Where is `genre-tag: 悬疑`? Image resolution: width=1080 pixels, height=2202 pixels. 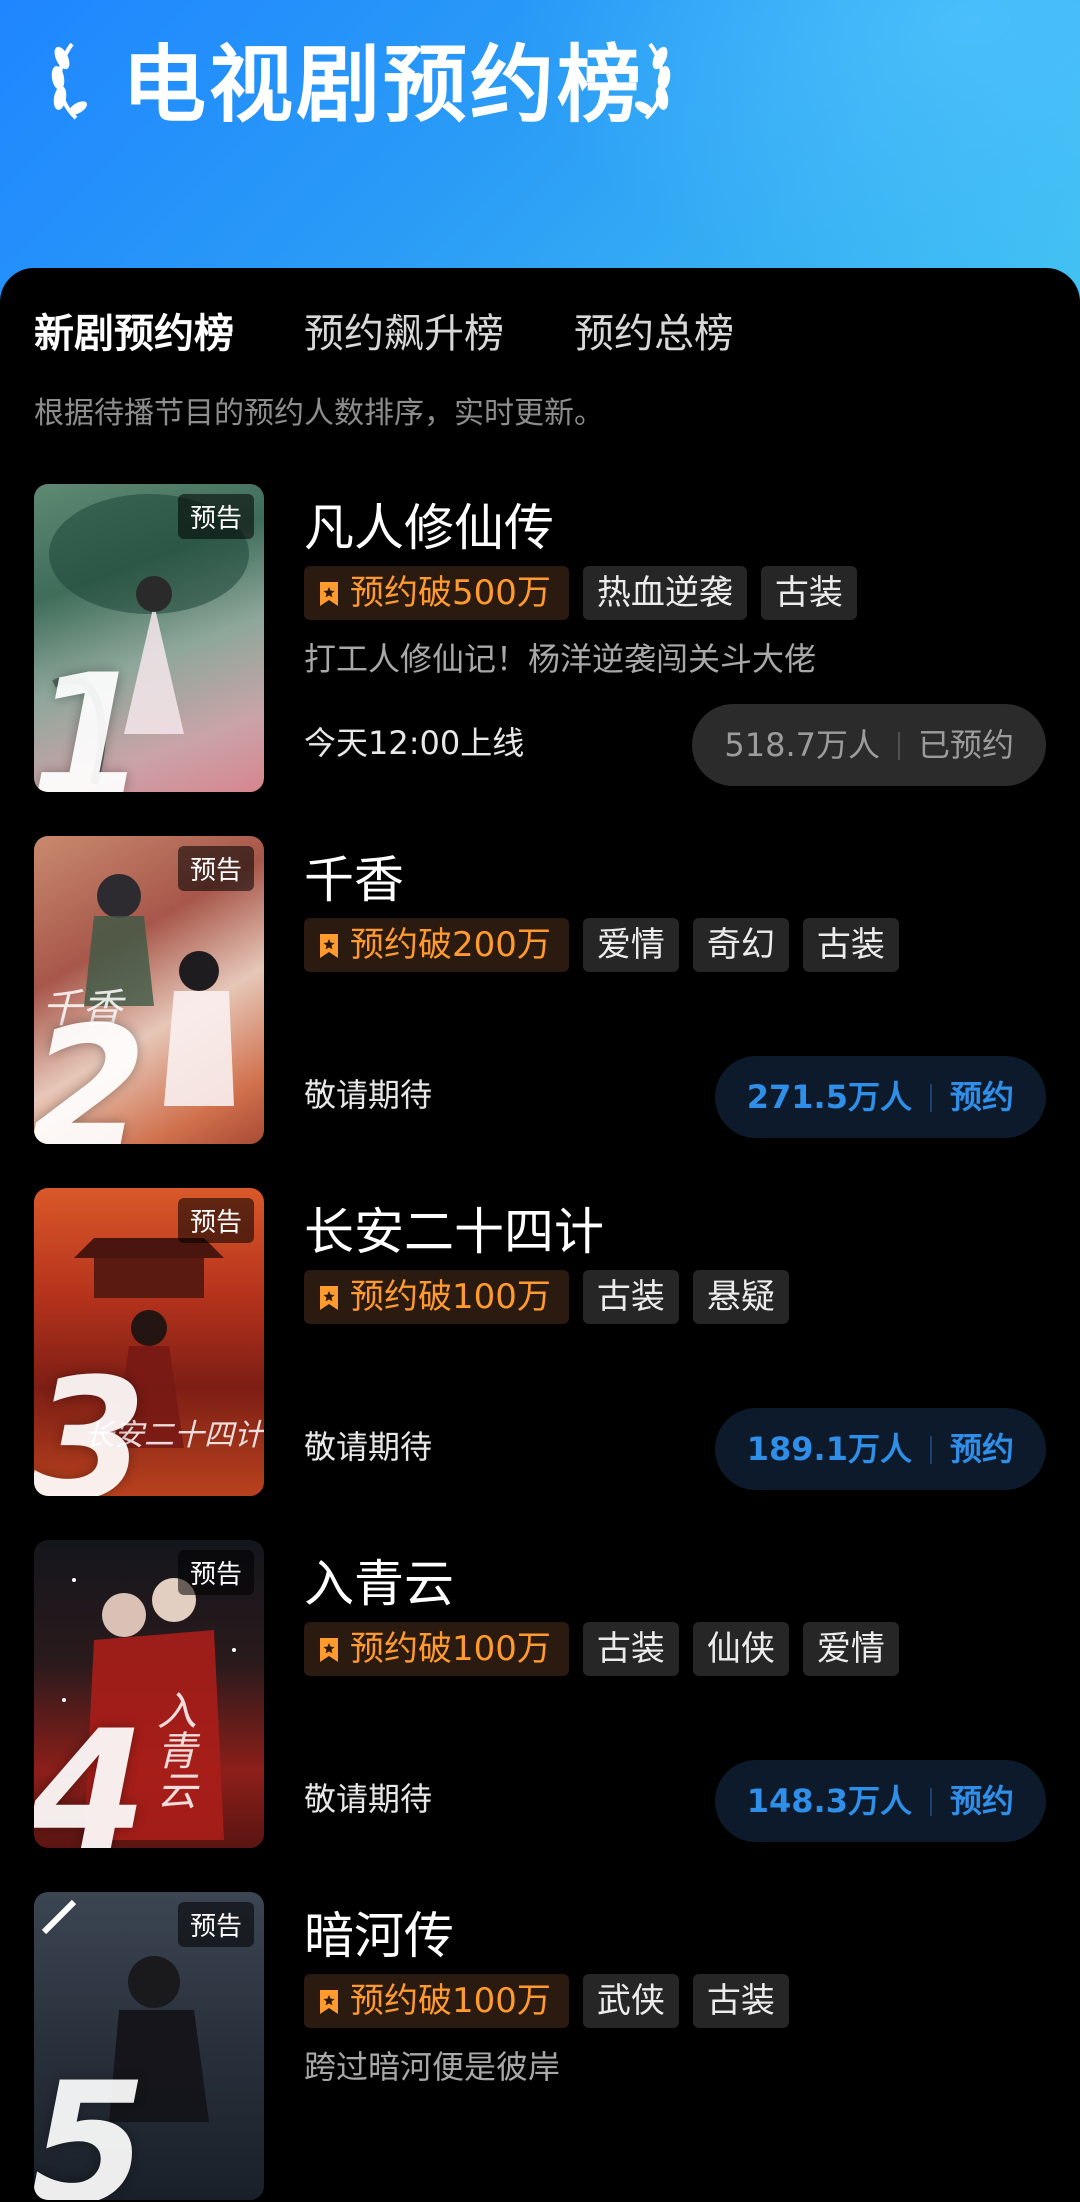
genre-tag: 悬疑 is located at coordinates (740, 1297).